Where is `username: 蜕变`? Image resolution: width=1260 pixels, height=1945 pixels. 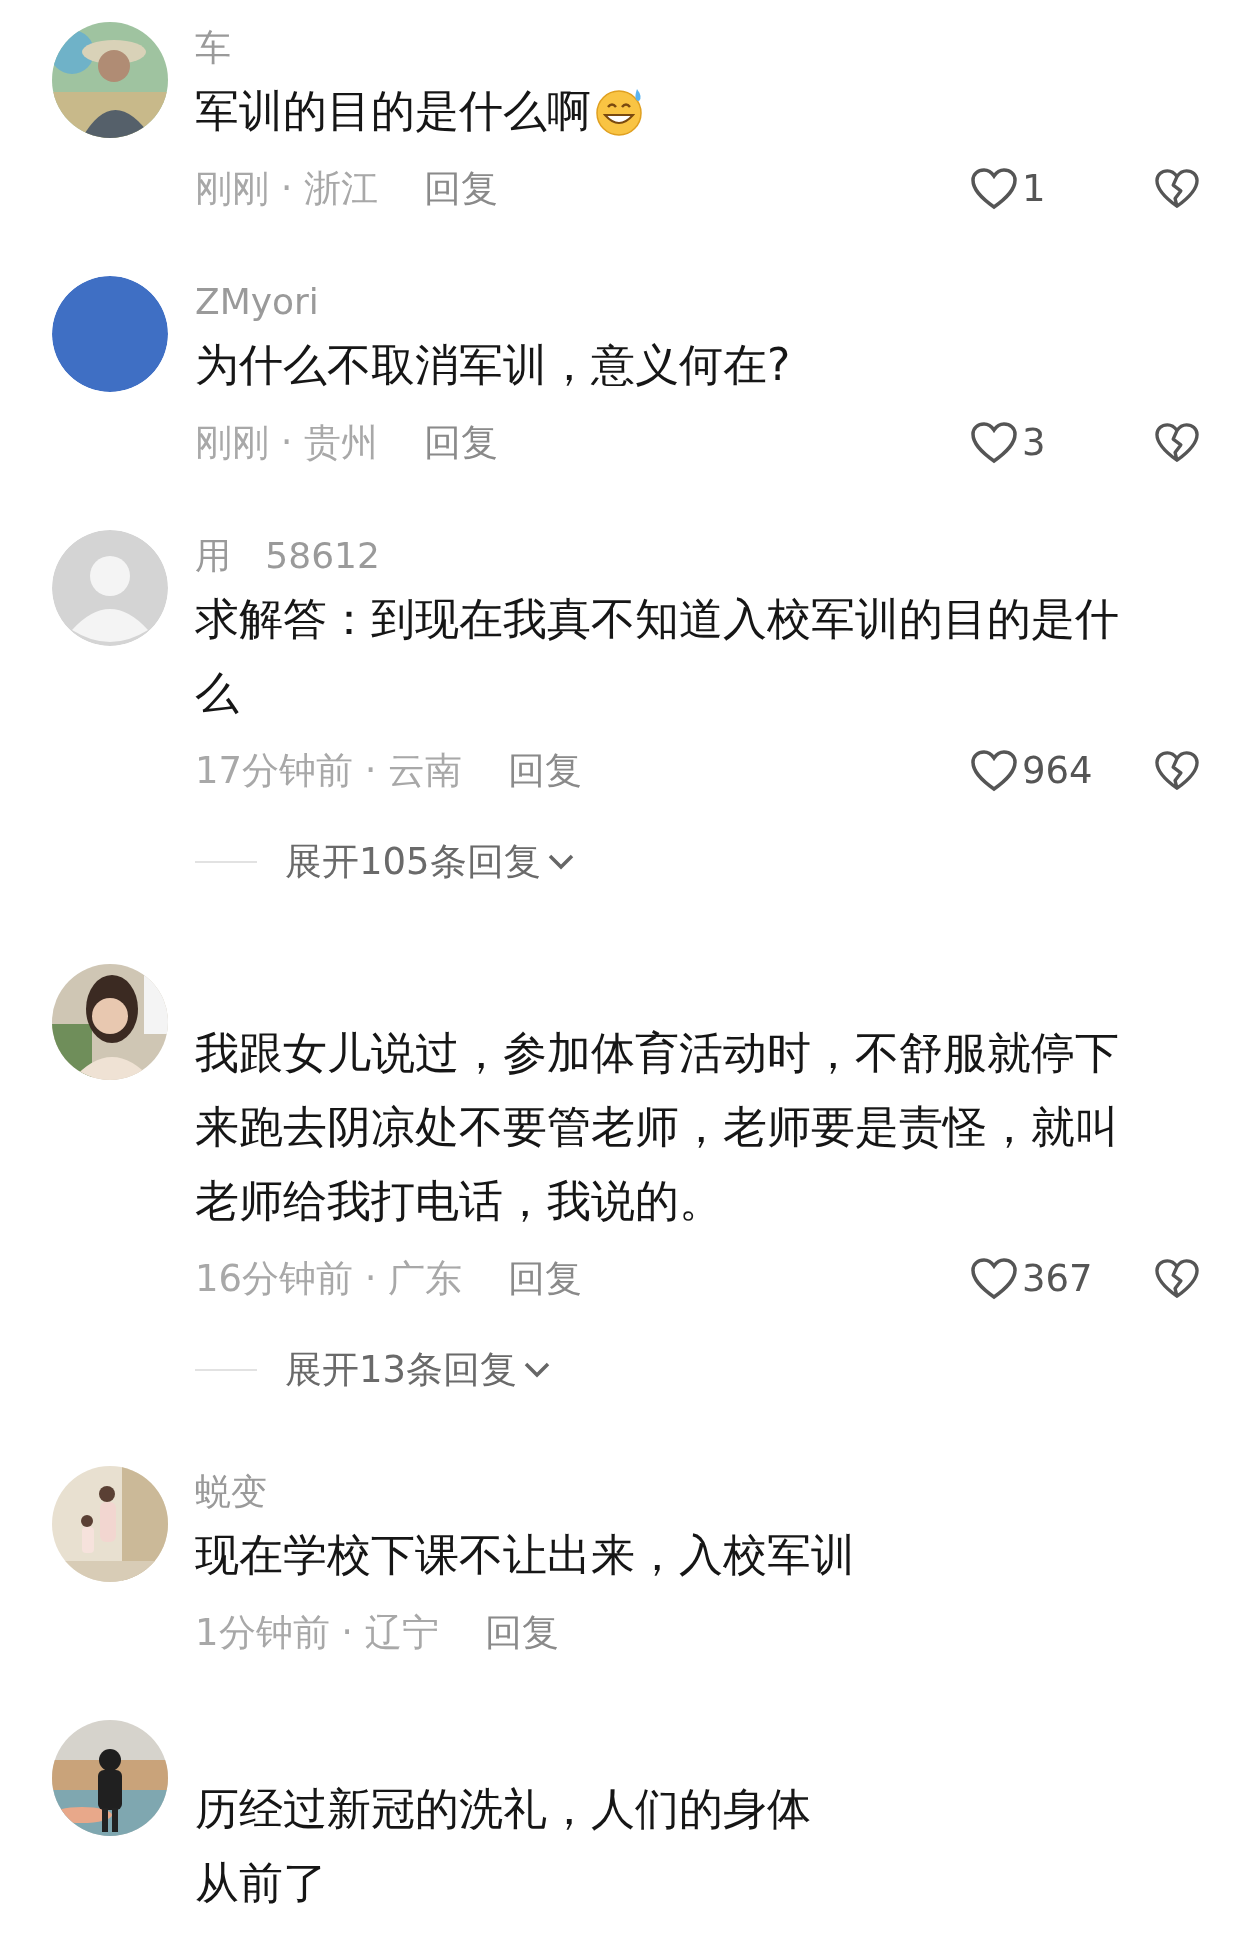
username: 蜕变 is located at coordinates (231, 1492).